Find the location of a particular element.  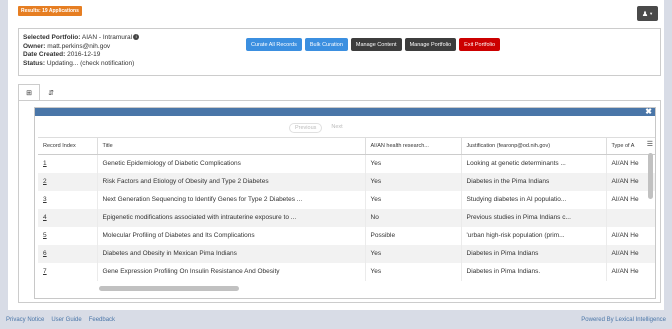

status-value: Updating... (check notification) is located at coordinates (90, 64).